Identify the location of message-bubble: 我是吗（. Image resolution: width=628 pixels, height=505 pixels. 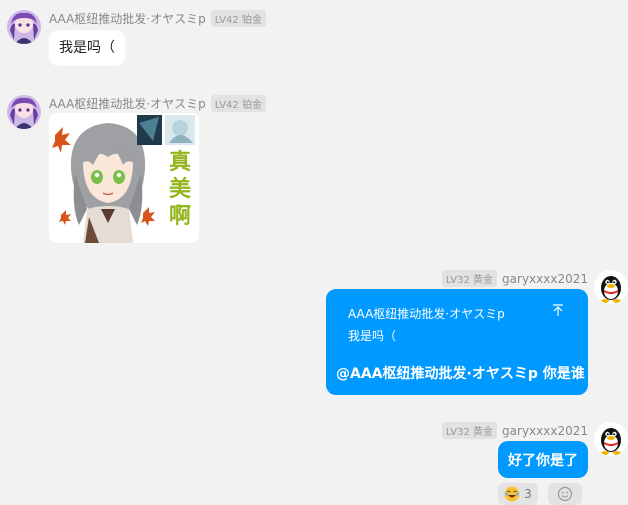
(87, 48).